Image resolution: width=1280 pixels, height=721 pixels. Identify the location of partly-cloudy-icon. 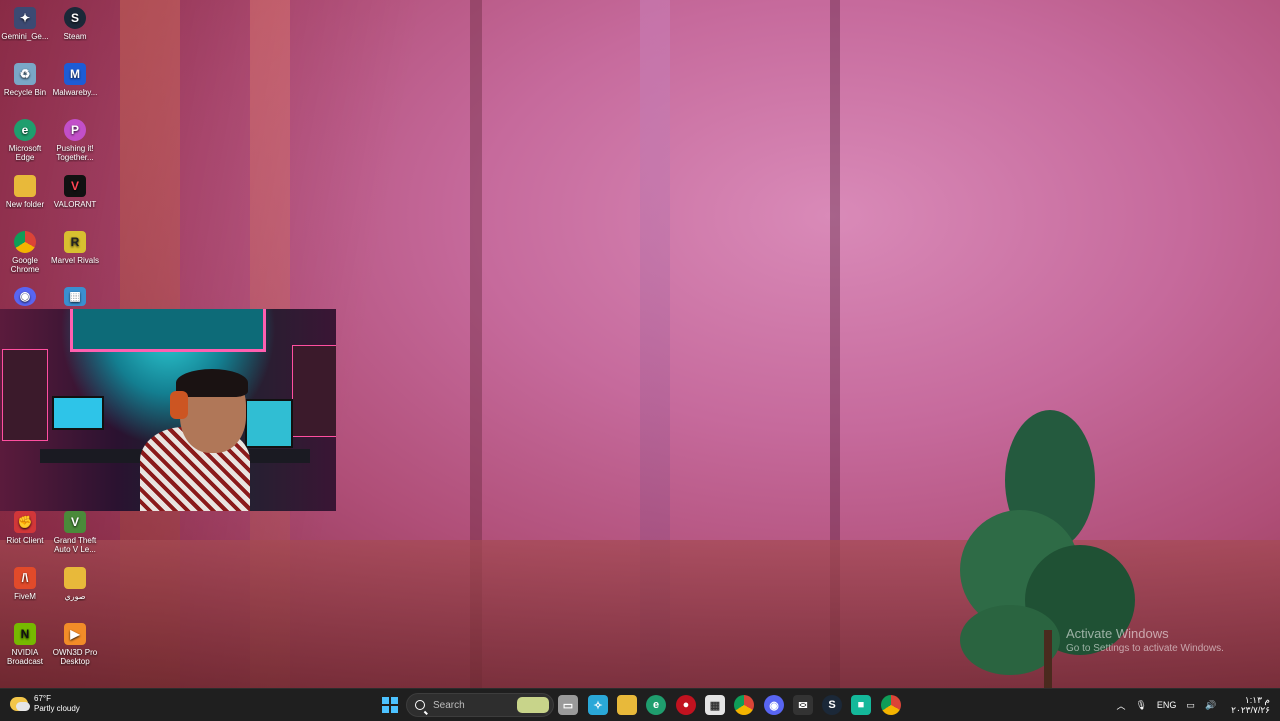
(20, 704).